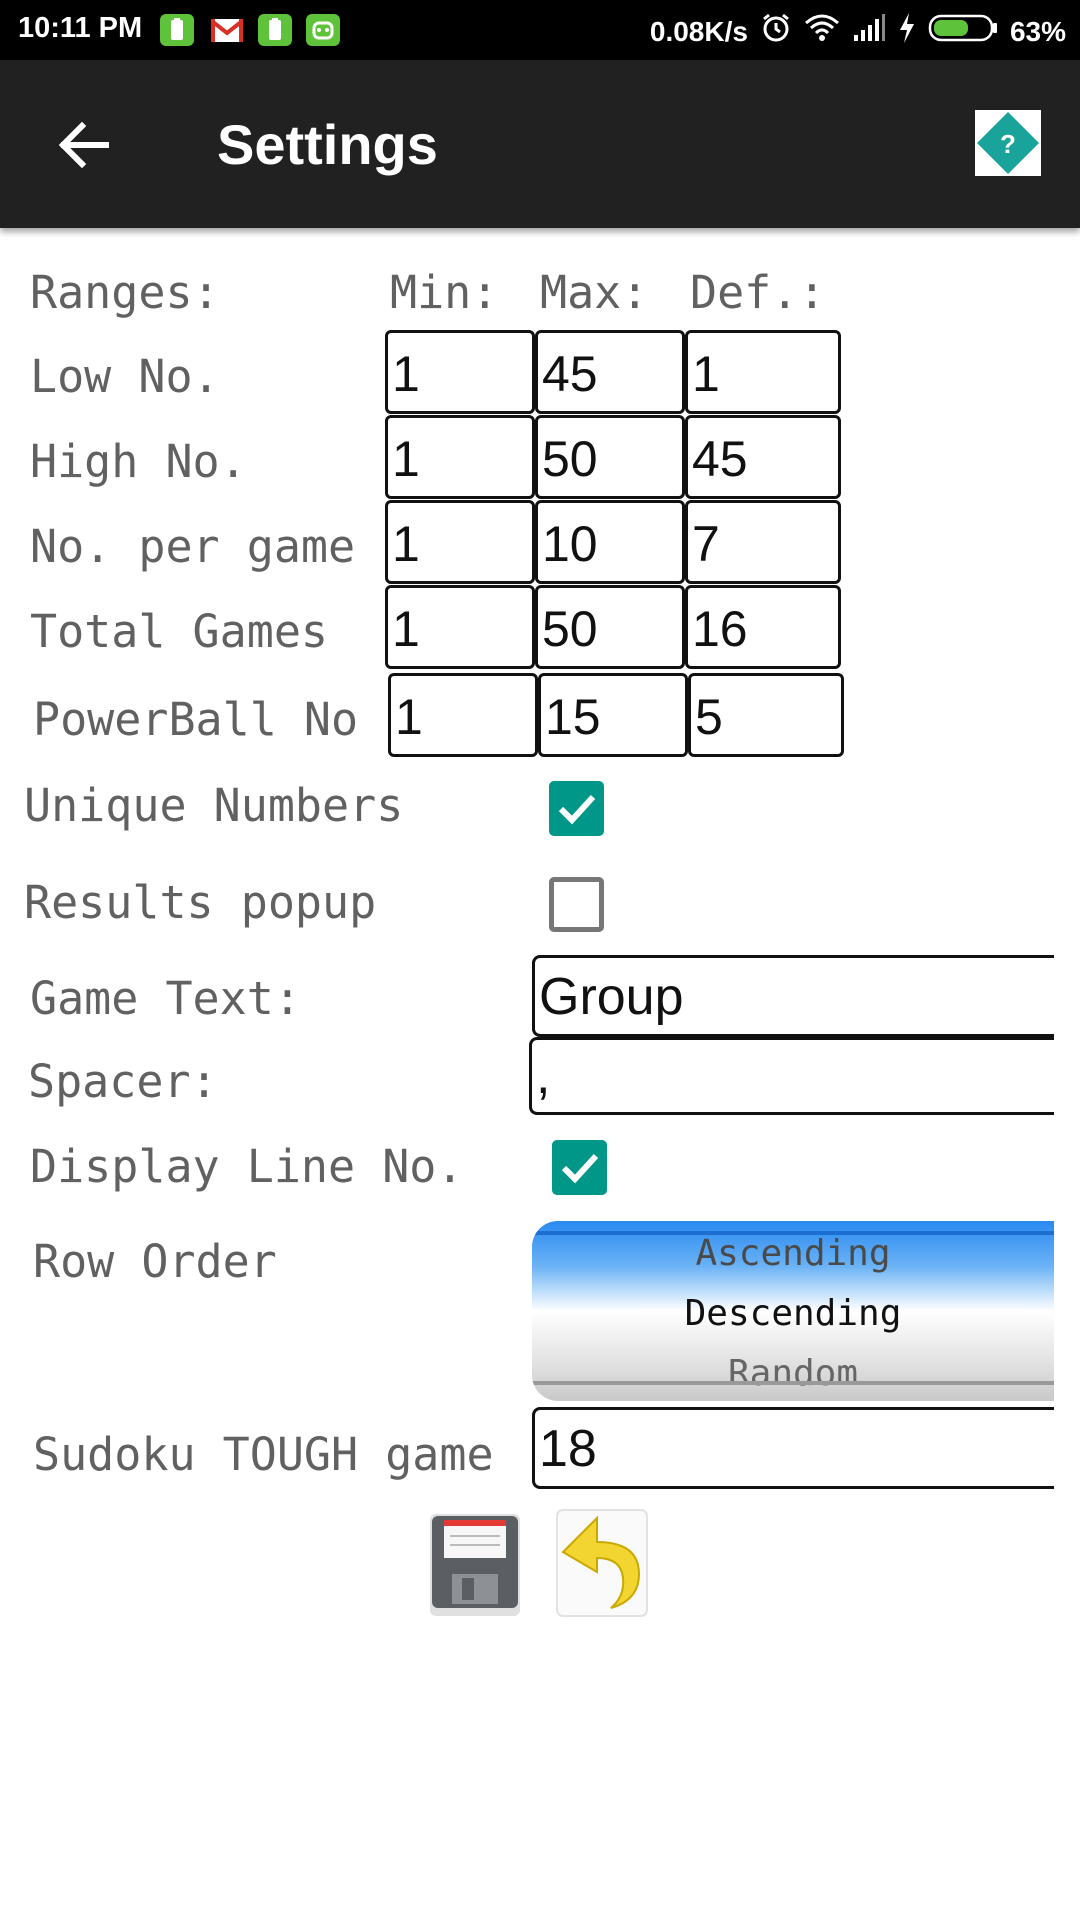  Describe the element at coordinates (1037, 31) in the screenshot. I see `battery-percent: 63%` at that location.